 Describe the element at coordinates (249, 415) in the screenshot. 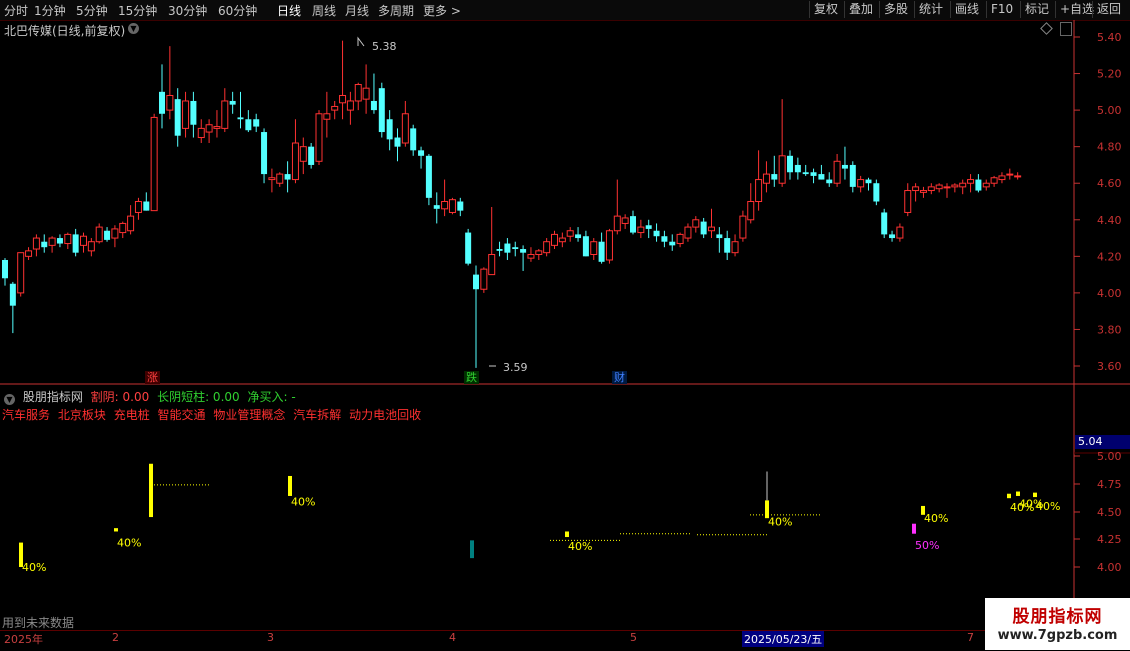

I see `sector-item: 物业管理概念` at that location.